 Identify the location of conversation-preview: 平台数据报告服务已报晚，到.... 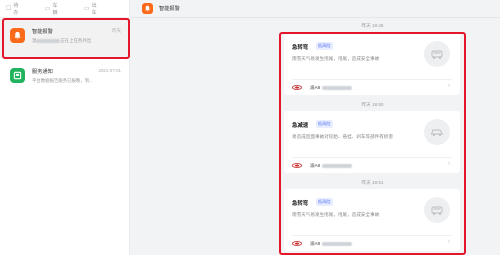
(62, 80).